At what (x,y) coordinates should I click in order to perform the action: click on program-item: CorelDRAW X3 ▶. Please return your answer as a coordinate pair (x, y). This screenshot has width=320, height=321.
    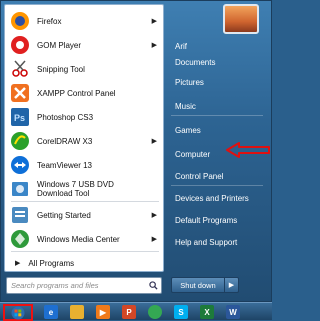
    Looking at the image, I should click on (84, 141).